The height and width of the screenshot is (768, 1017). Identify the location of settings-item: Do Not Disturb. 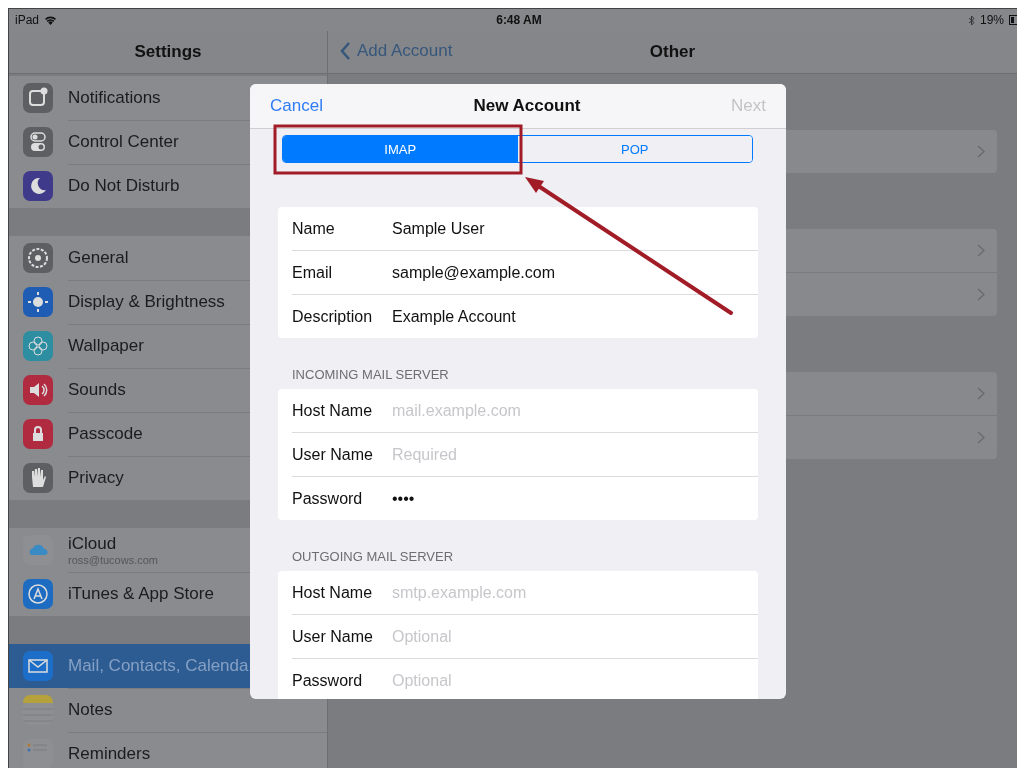
(168, 186).